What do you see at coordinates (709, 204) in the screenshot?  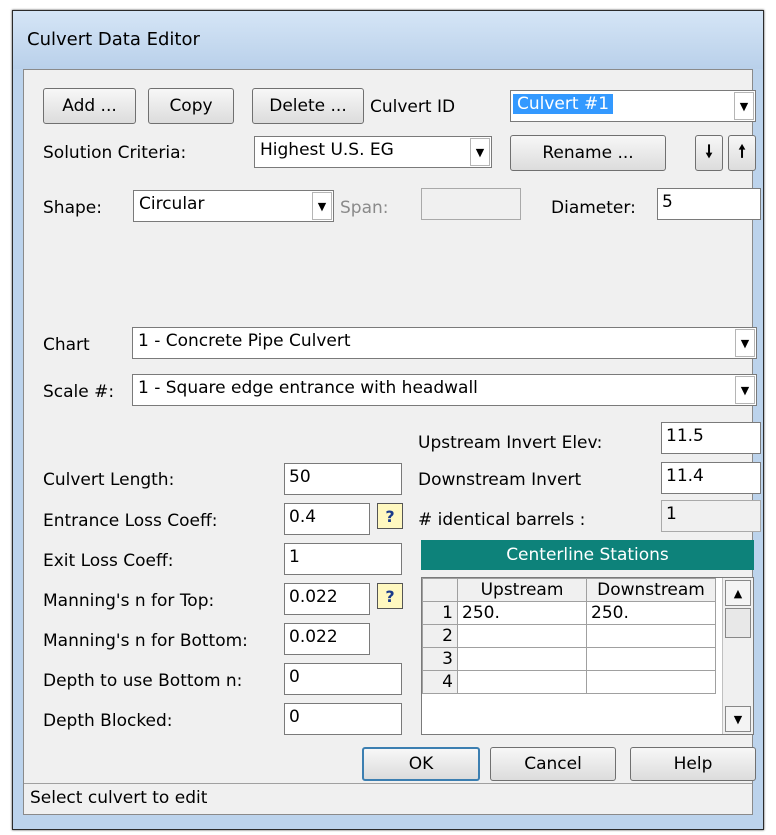 I see `diameter-field: 5` at bounding box center [709, 204].